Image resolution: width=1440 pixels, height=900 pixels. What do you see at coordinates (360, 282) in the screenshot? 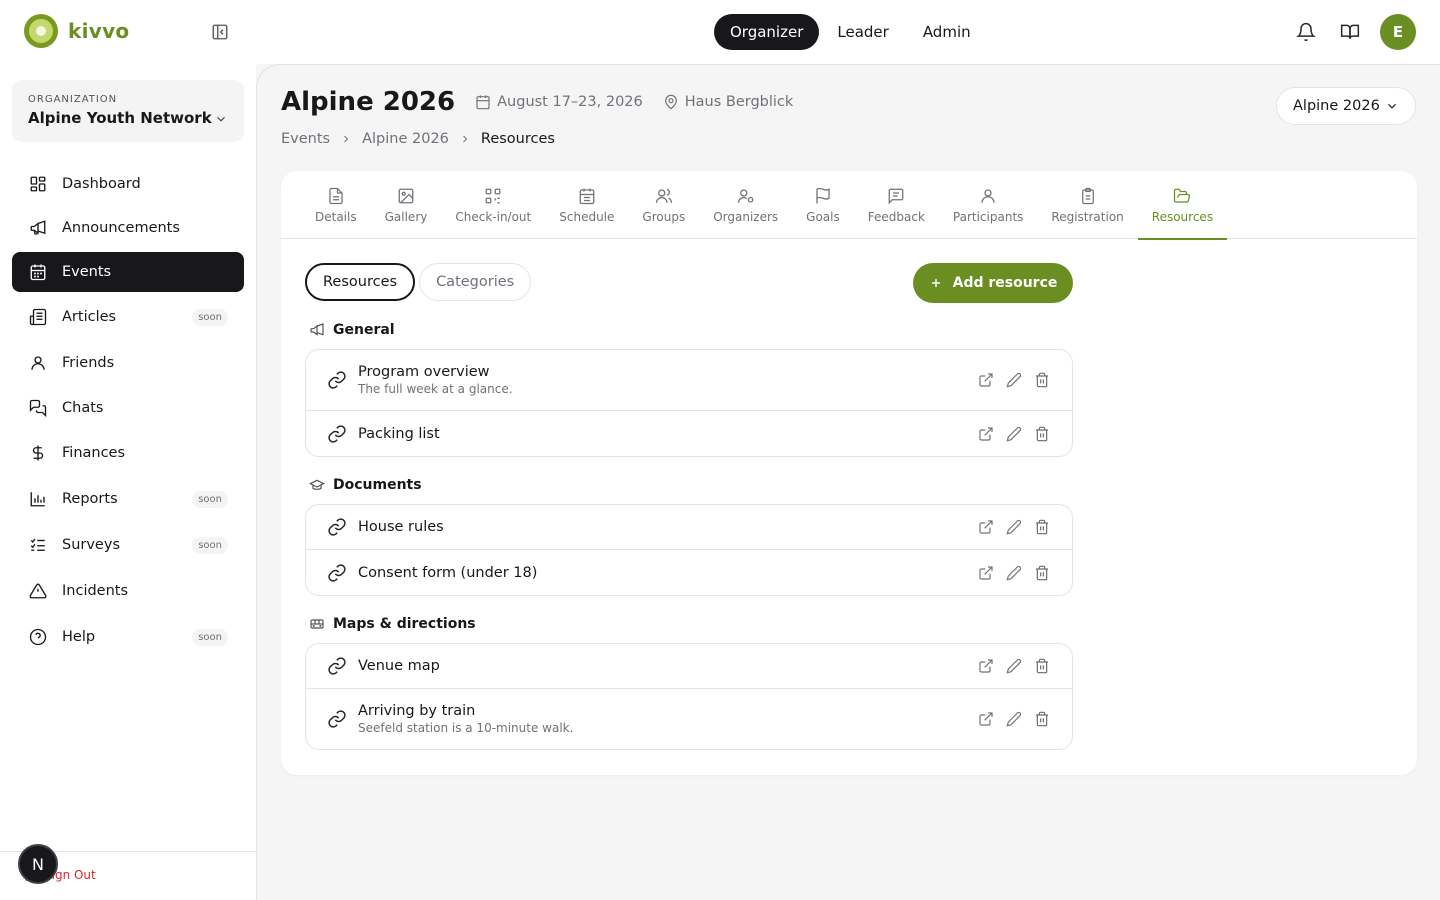
I see `subtab-resources: Resources` at bounding box center [360, 282].